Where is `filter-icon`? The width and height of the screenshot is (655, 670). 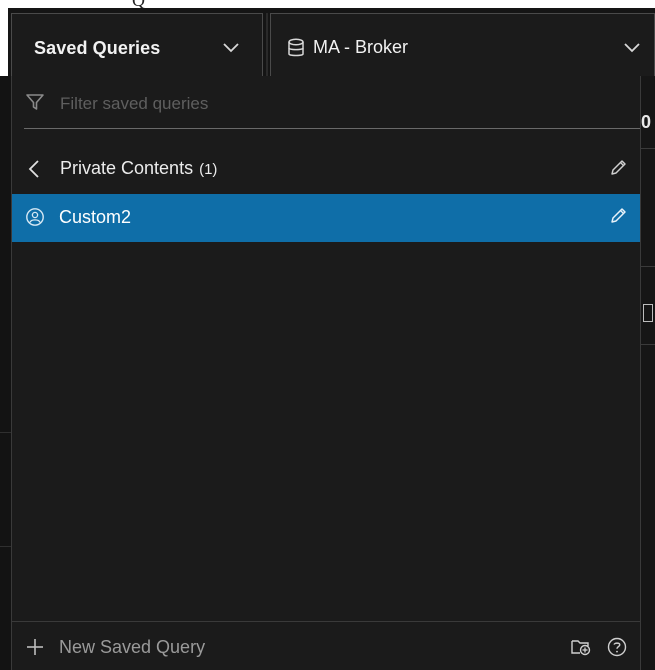 filter-icon is located at coordinates (35, 102).